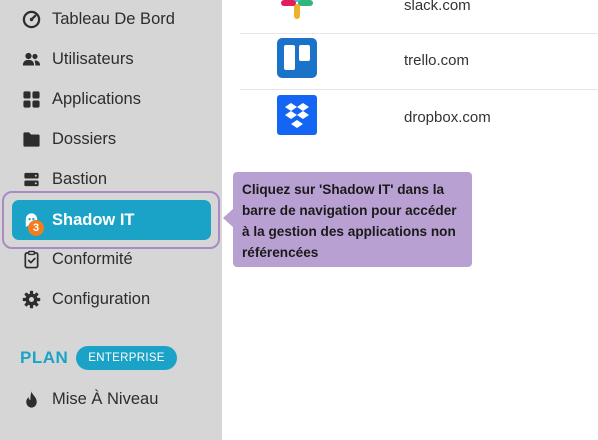  I want to click on app-domain: slack.com, so click(437, 7).